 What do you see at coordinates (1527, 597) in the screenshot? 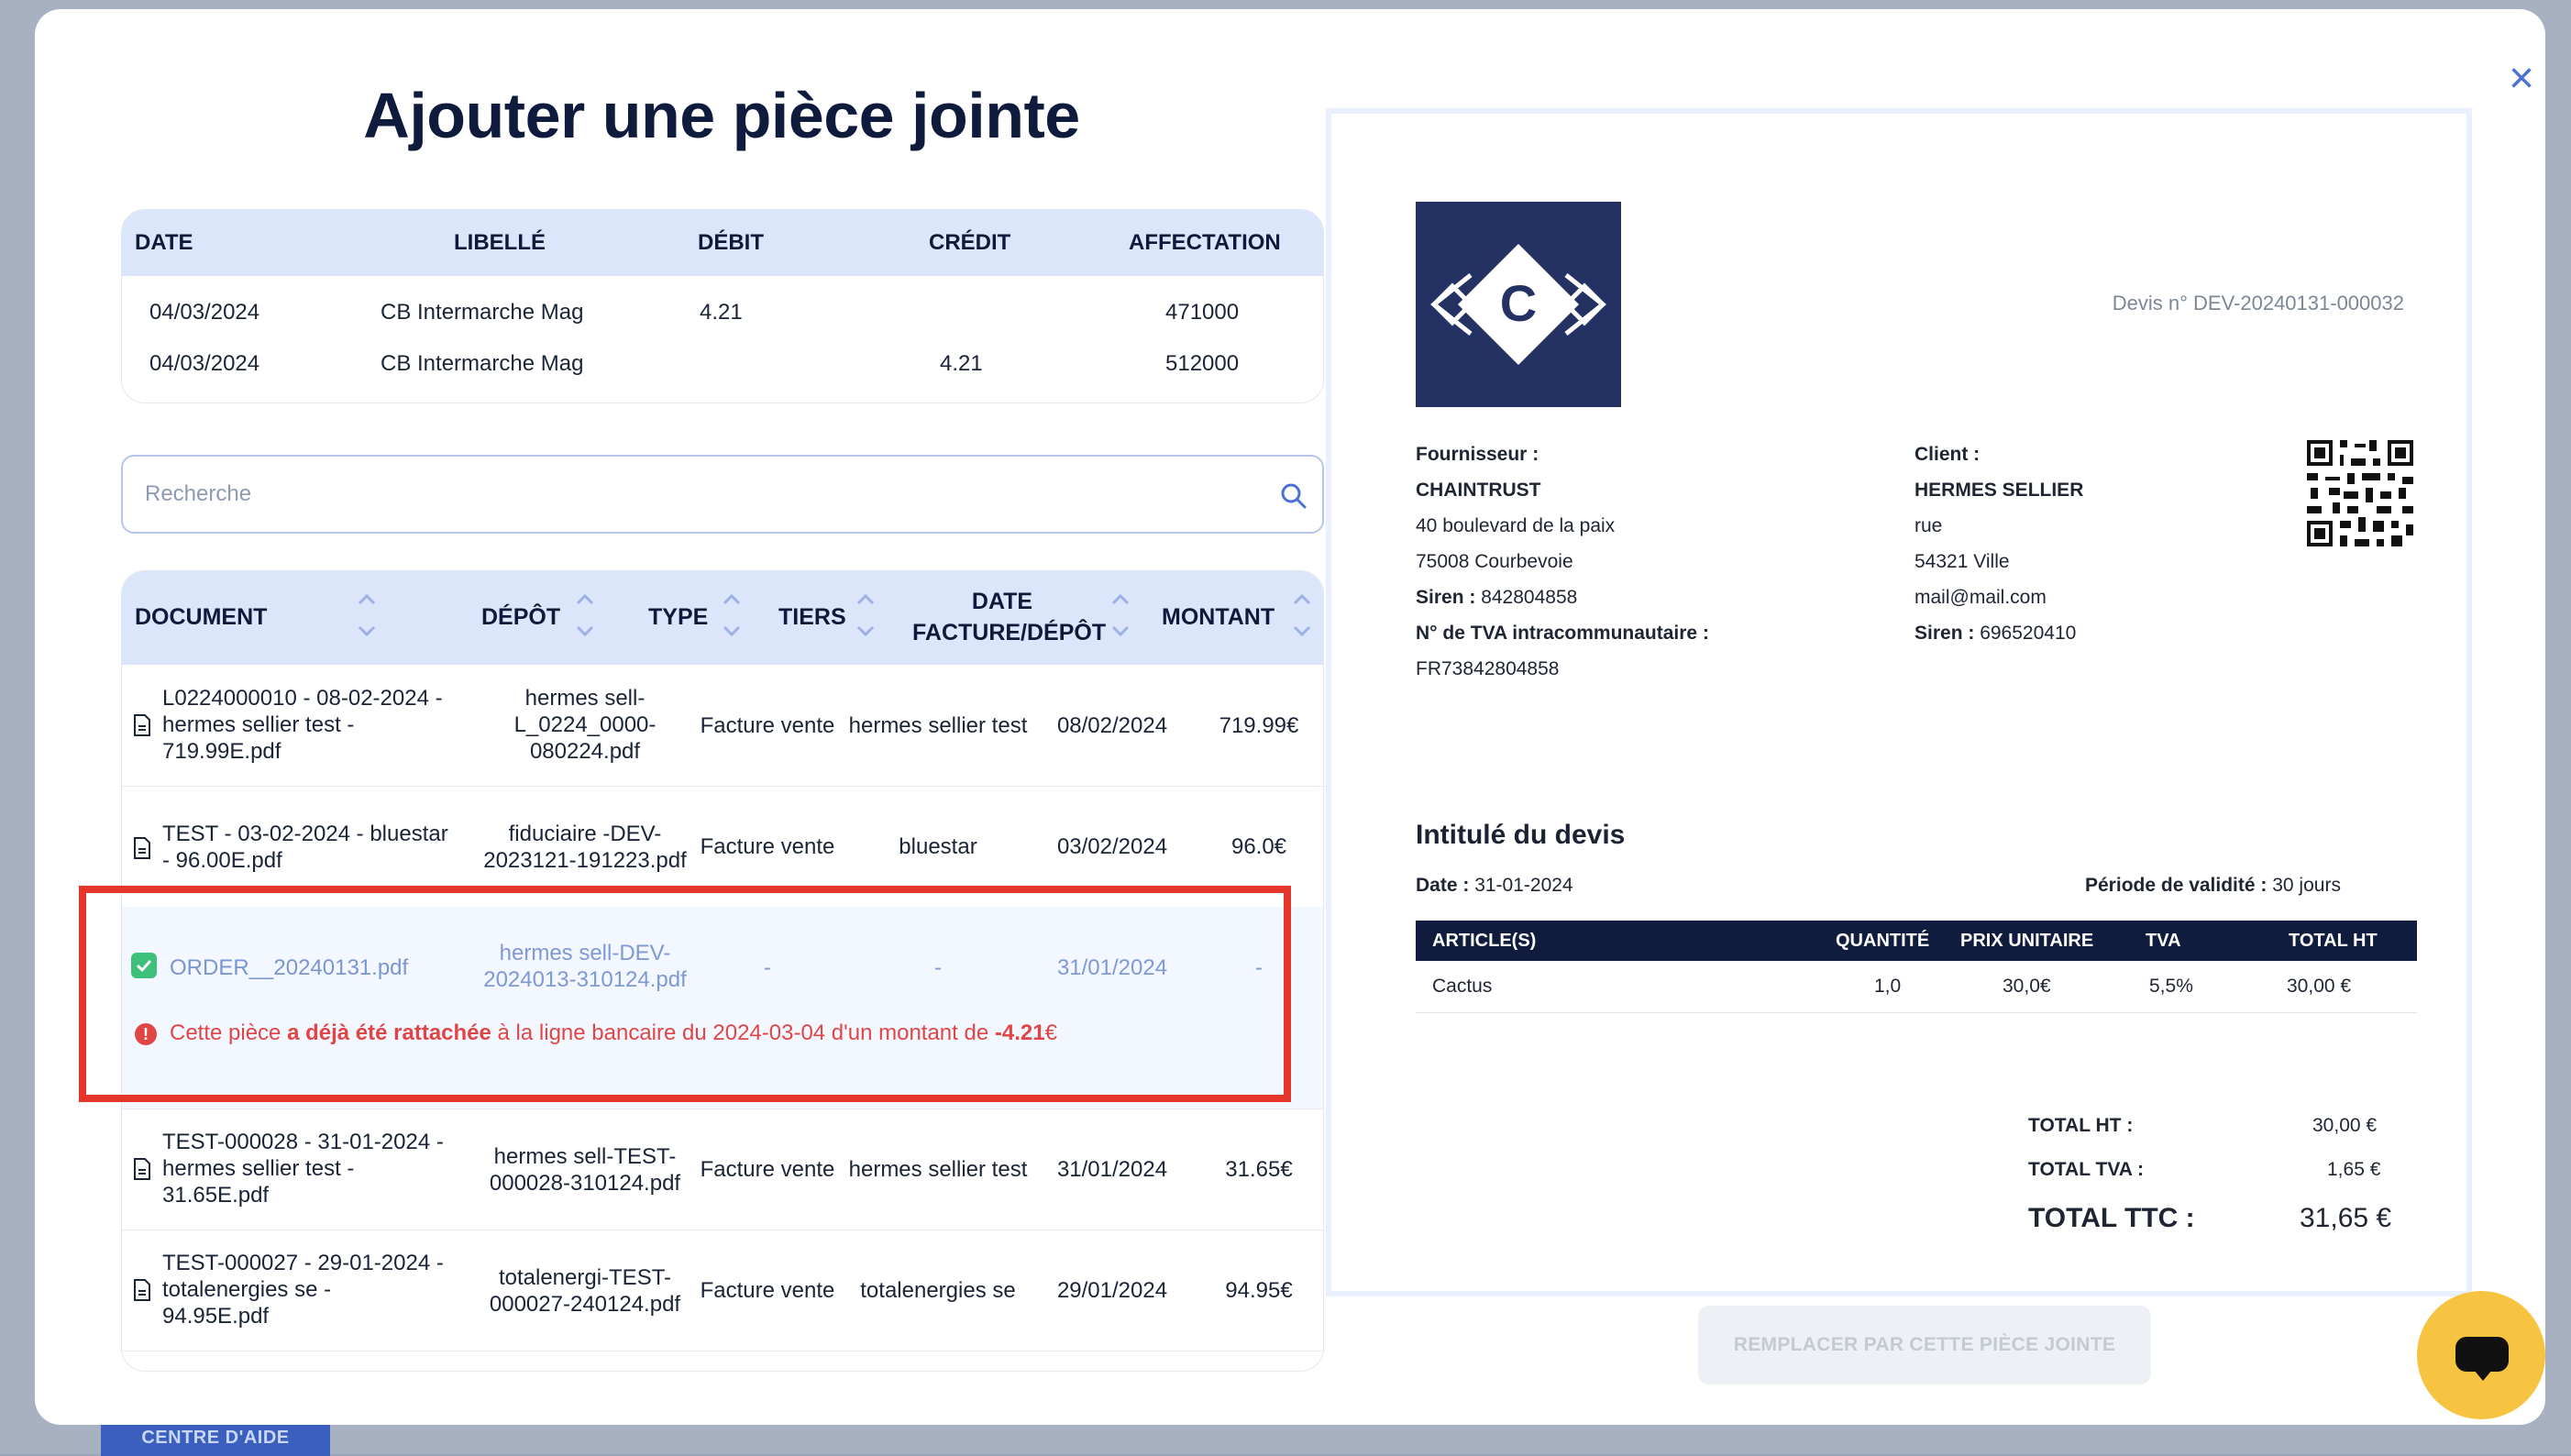
I see `supplier-siren-value: 842804858` at bounding box center [1527, 597].